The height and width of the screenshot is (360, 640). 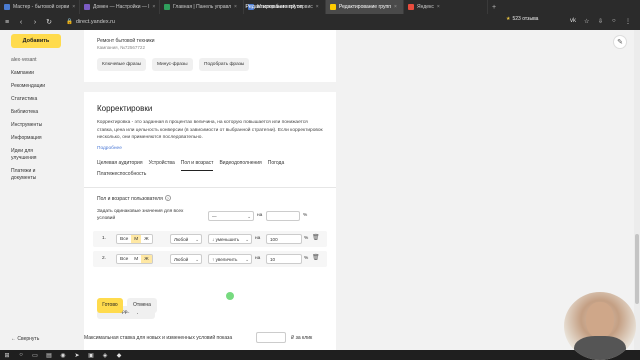 I want to click on browser-tab: Главная | Панель управл ×, so click(x=202, y=7).